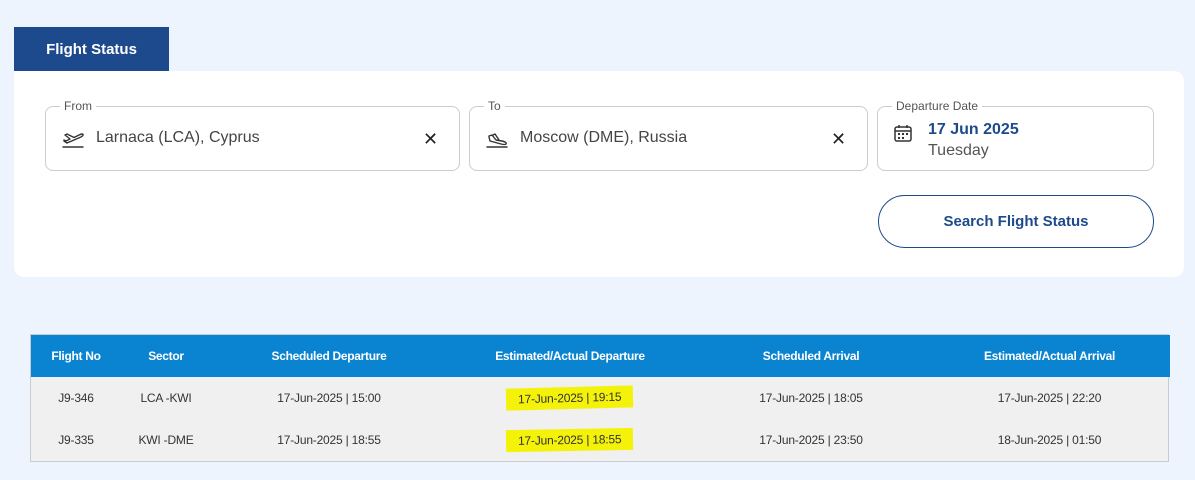 This screenshot has width=1195, height=480. I want to click on from-field: From Larnaca (LCA), Cyprus ✕, so click(252, 135).